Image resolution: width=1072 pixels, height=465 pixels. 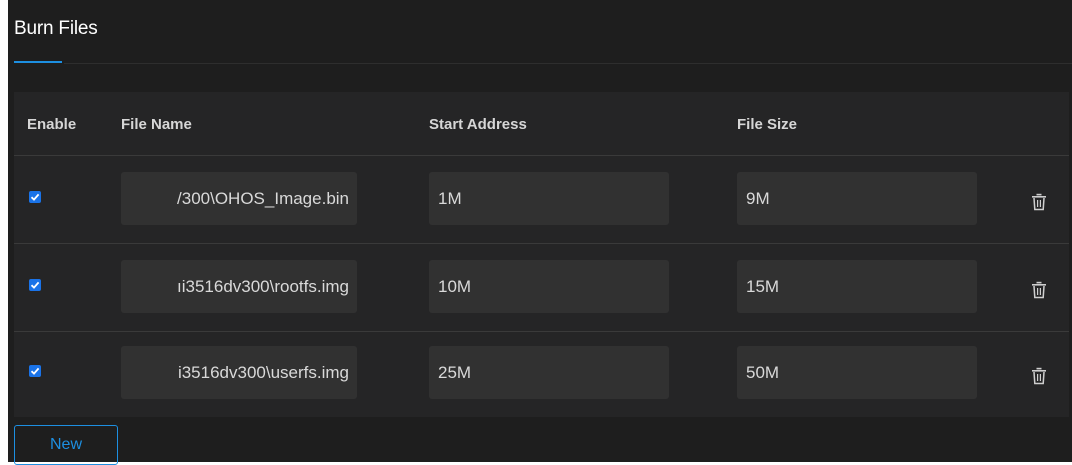 What do you see at coordinates (541, 124) in the screenshot?
I see `table-header: Enable File Name Start Address File Size` at bounding box center [541, 124].